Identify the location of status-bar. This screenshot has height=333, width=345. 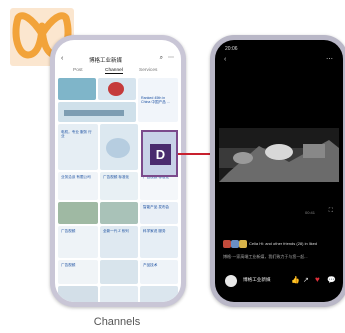
(118, 49).